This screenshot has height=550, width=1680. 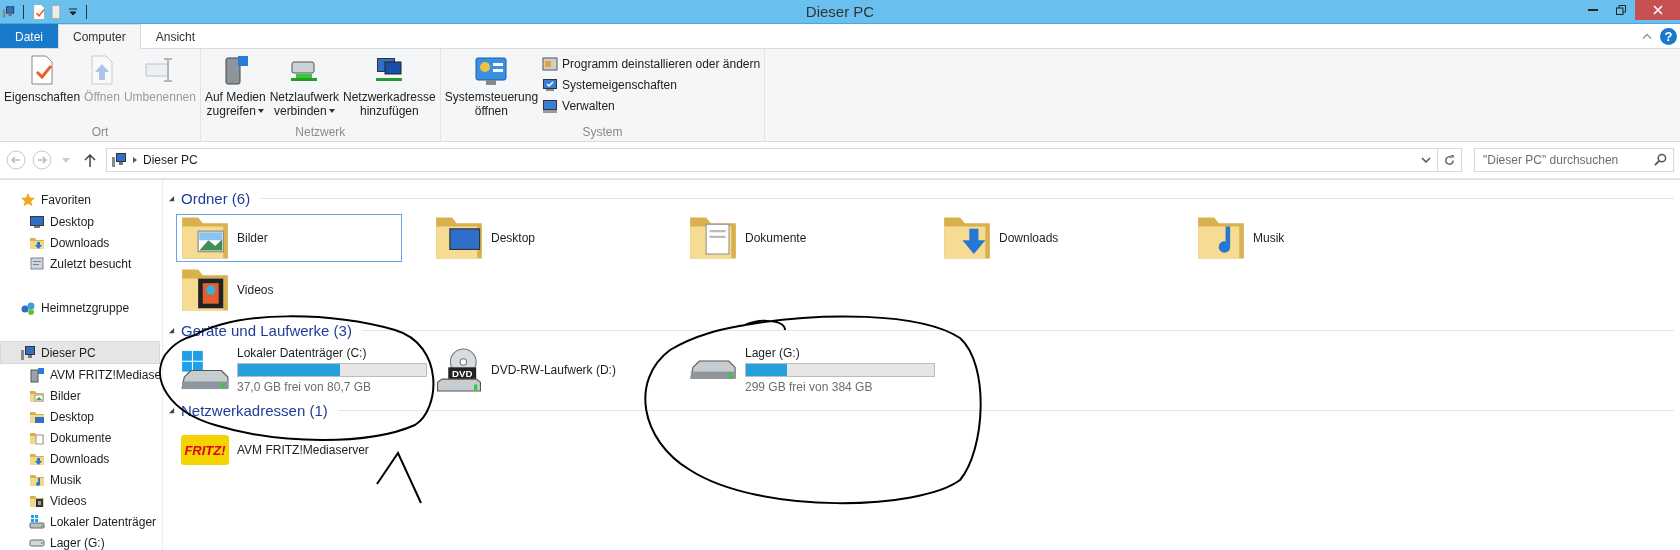 I want to click on ribbon-button: Systemsteuerung öffnen, so click(x=491, y=86).